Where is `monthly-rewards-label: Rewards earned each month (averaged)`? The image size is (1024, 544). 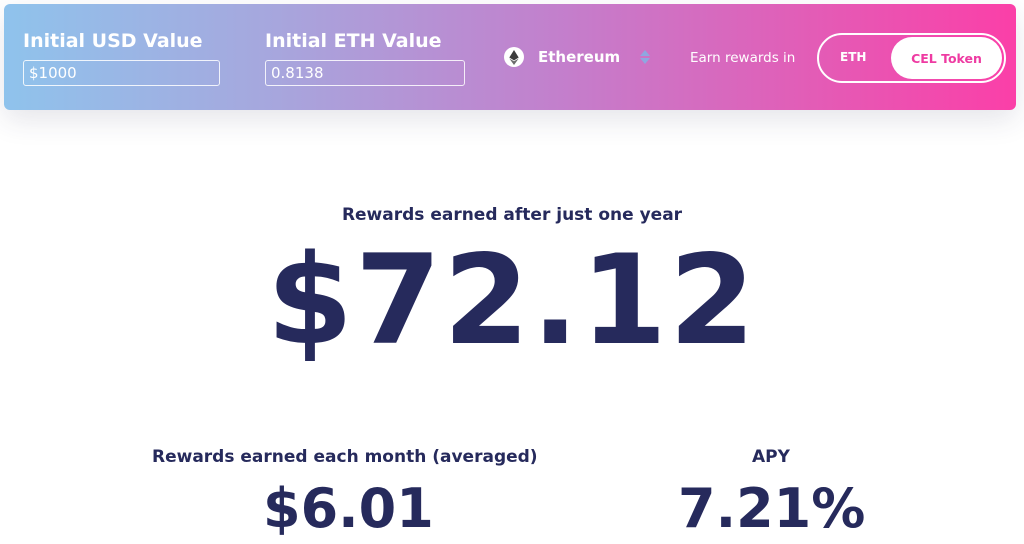
monthly-rewards-label: Rewards earned each month (averaged) is located at coordinates (345, 457).